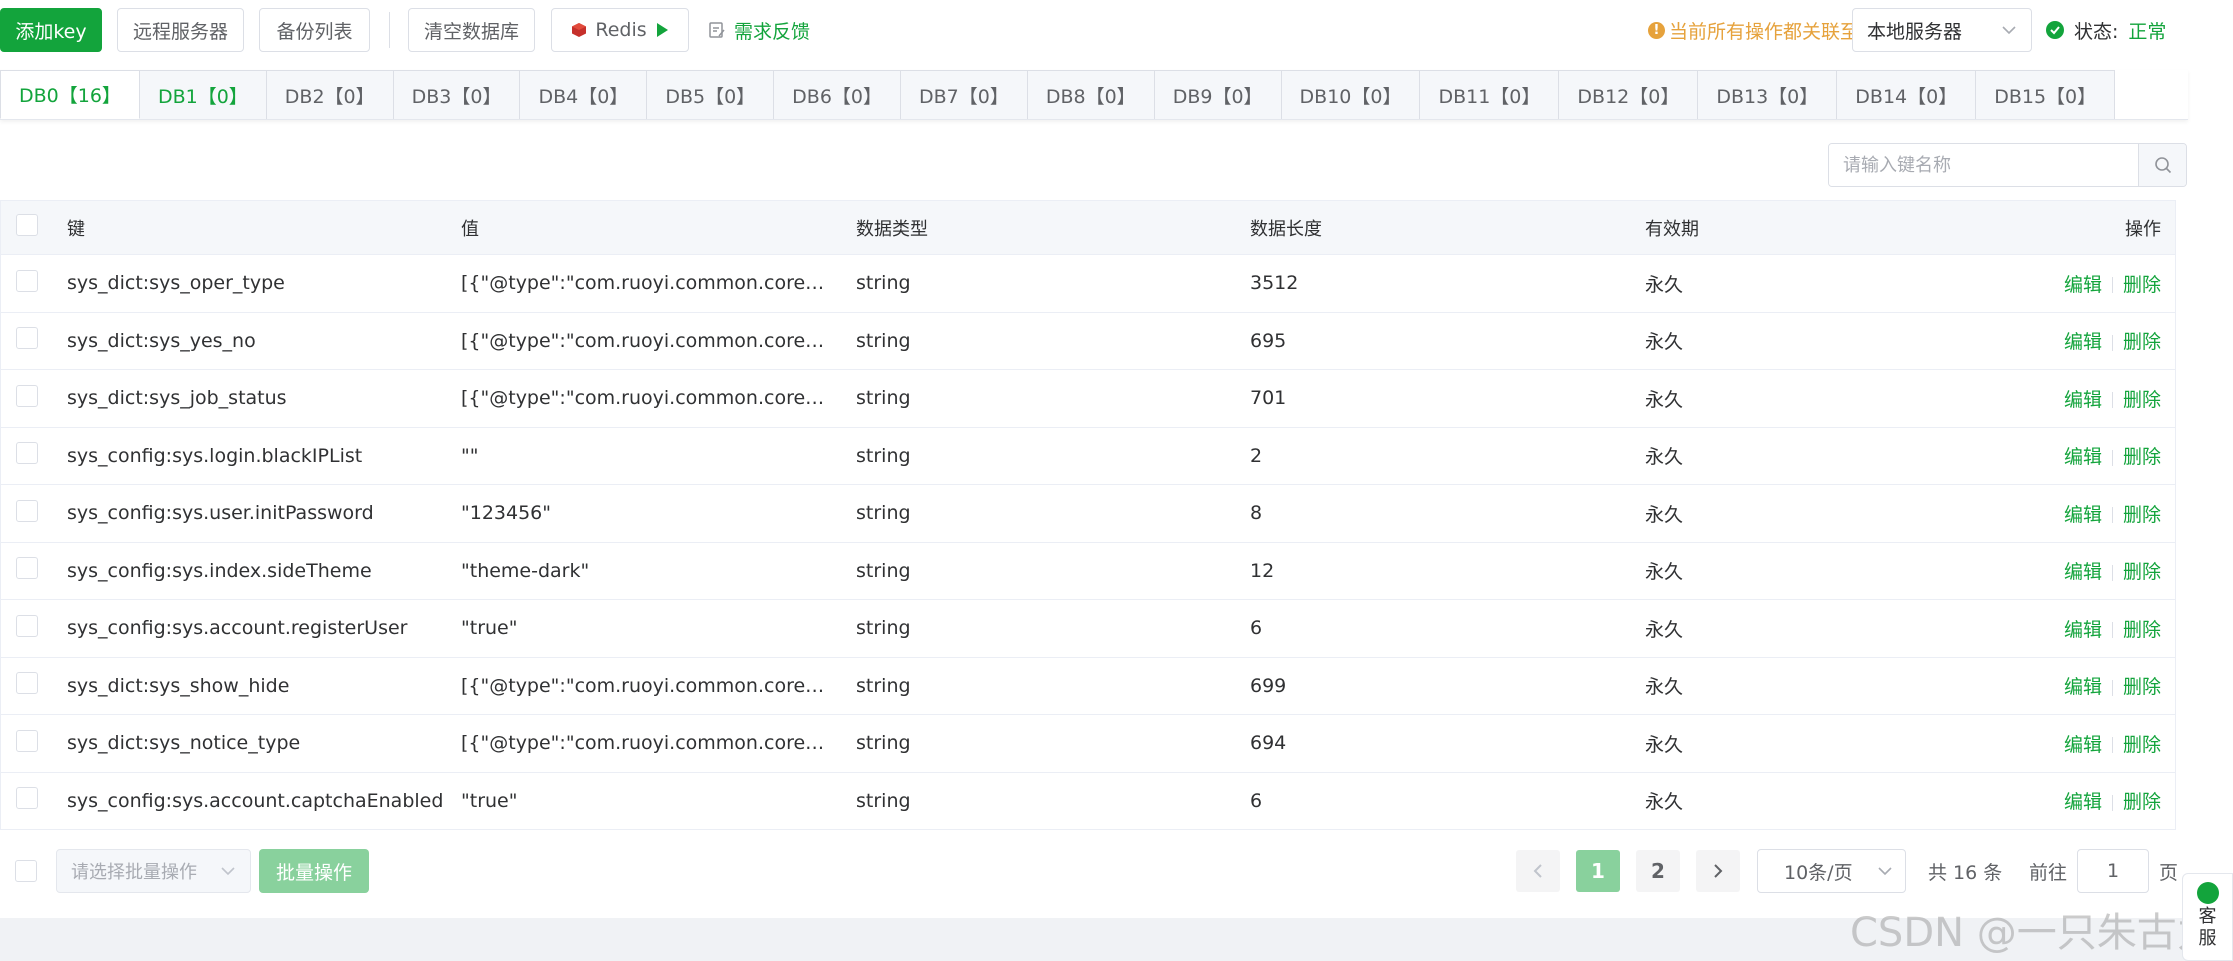 The width and height of the screenshot is (2233, 961). What do you see at coordinates (471, 30) in the screenshot?
I see `clear-database-button: 清空数据库` at bounding box center [471, 30].